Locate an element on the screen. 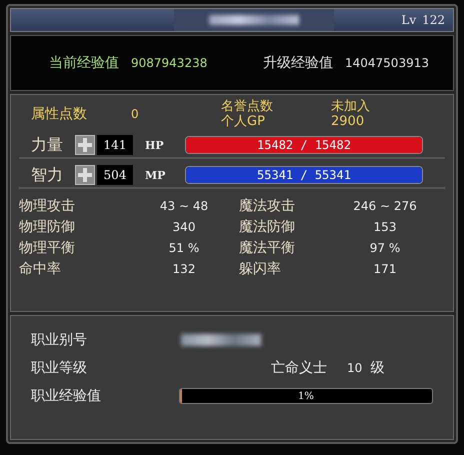 The image size is (464, 455). gp-value: 2900 is located at coordinates (348, 121).